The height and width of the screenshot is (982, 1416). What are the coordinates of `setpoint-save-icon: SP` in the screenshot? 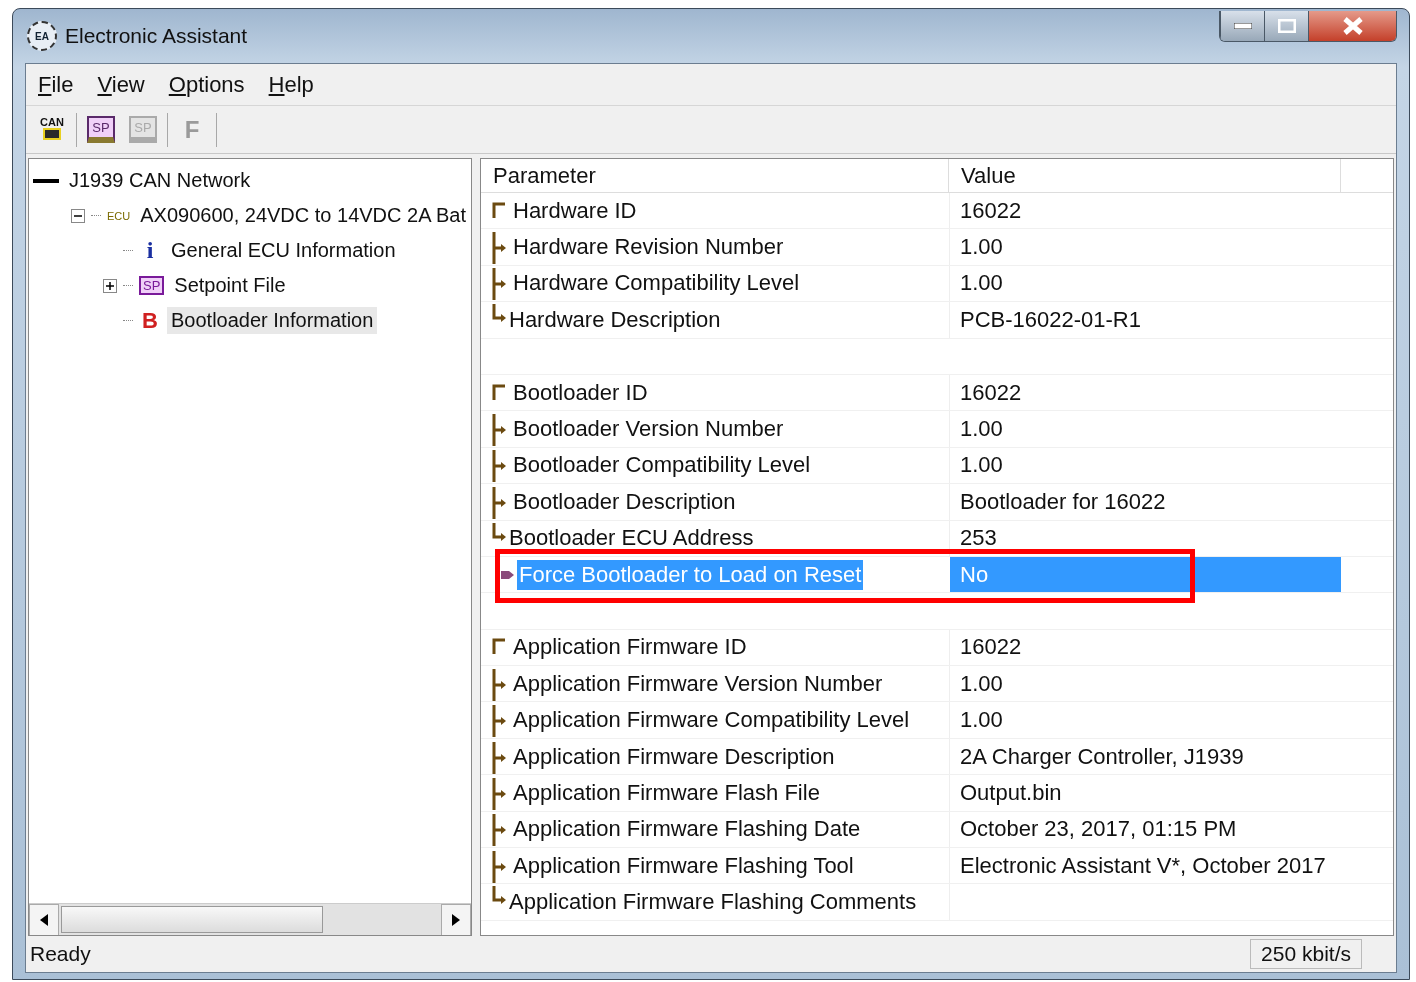 It's located at (143, 129).